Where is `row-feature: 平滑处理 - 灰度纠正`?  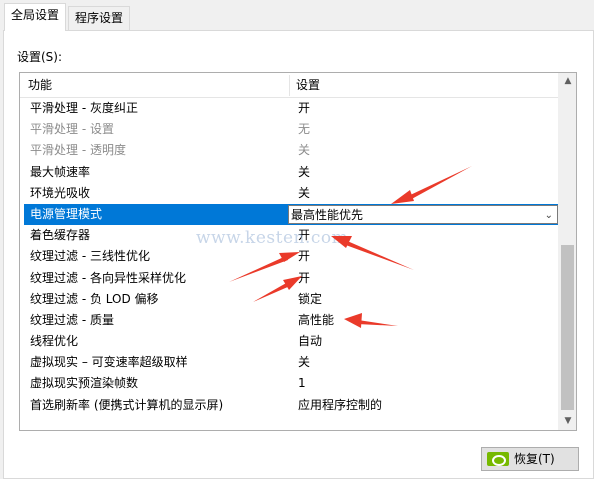 row-feature: 平滑处理 - 灰度纠正 is located at coordinates (84, 108).